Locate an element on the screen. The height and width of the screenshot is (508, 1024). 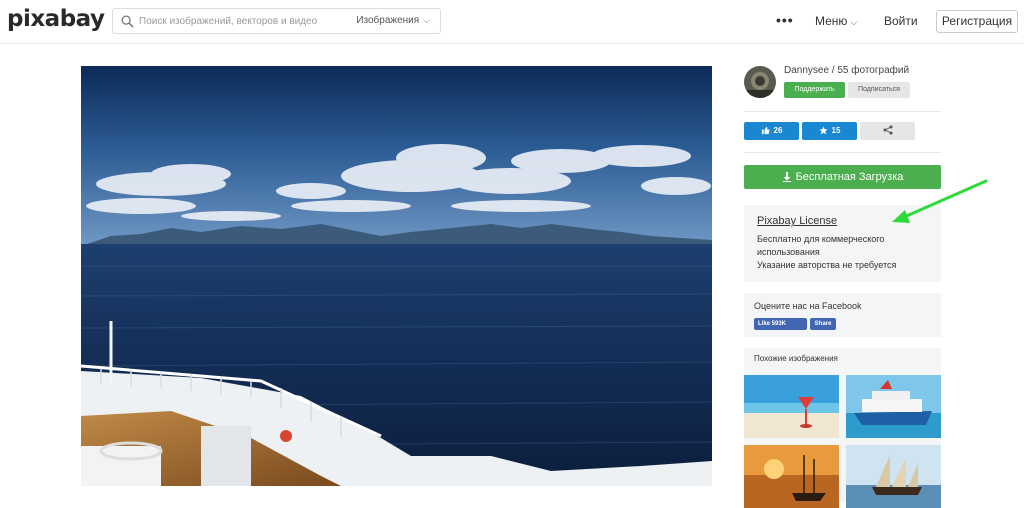
search-bar: Изображения⌵ is located at coordinates (276, 21).